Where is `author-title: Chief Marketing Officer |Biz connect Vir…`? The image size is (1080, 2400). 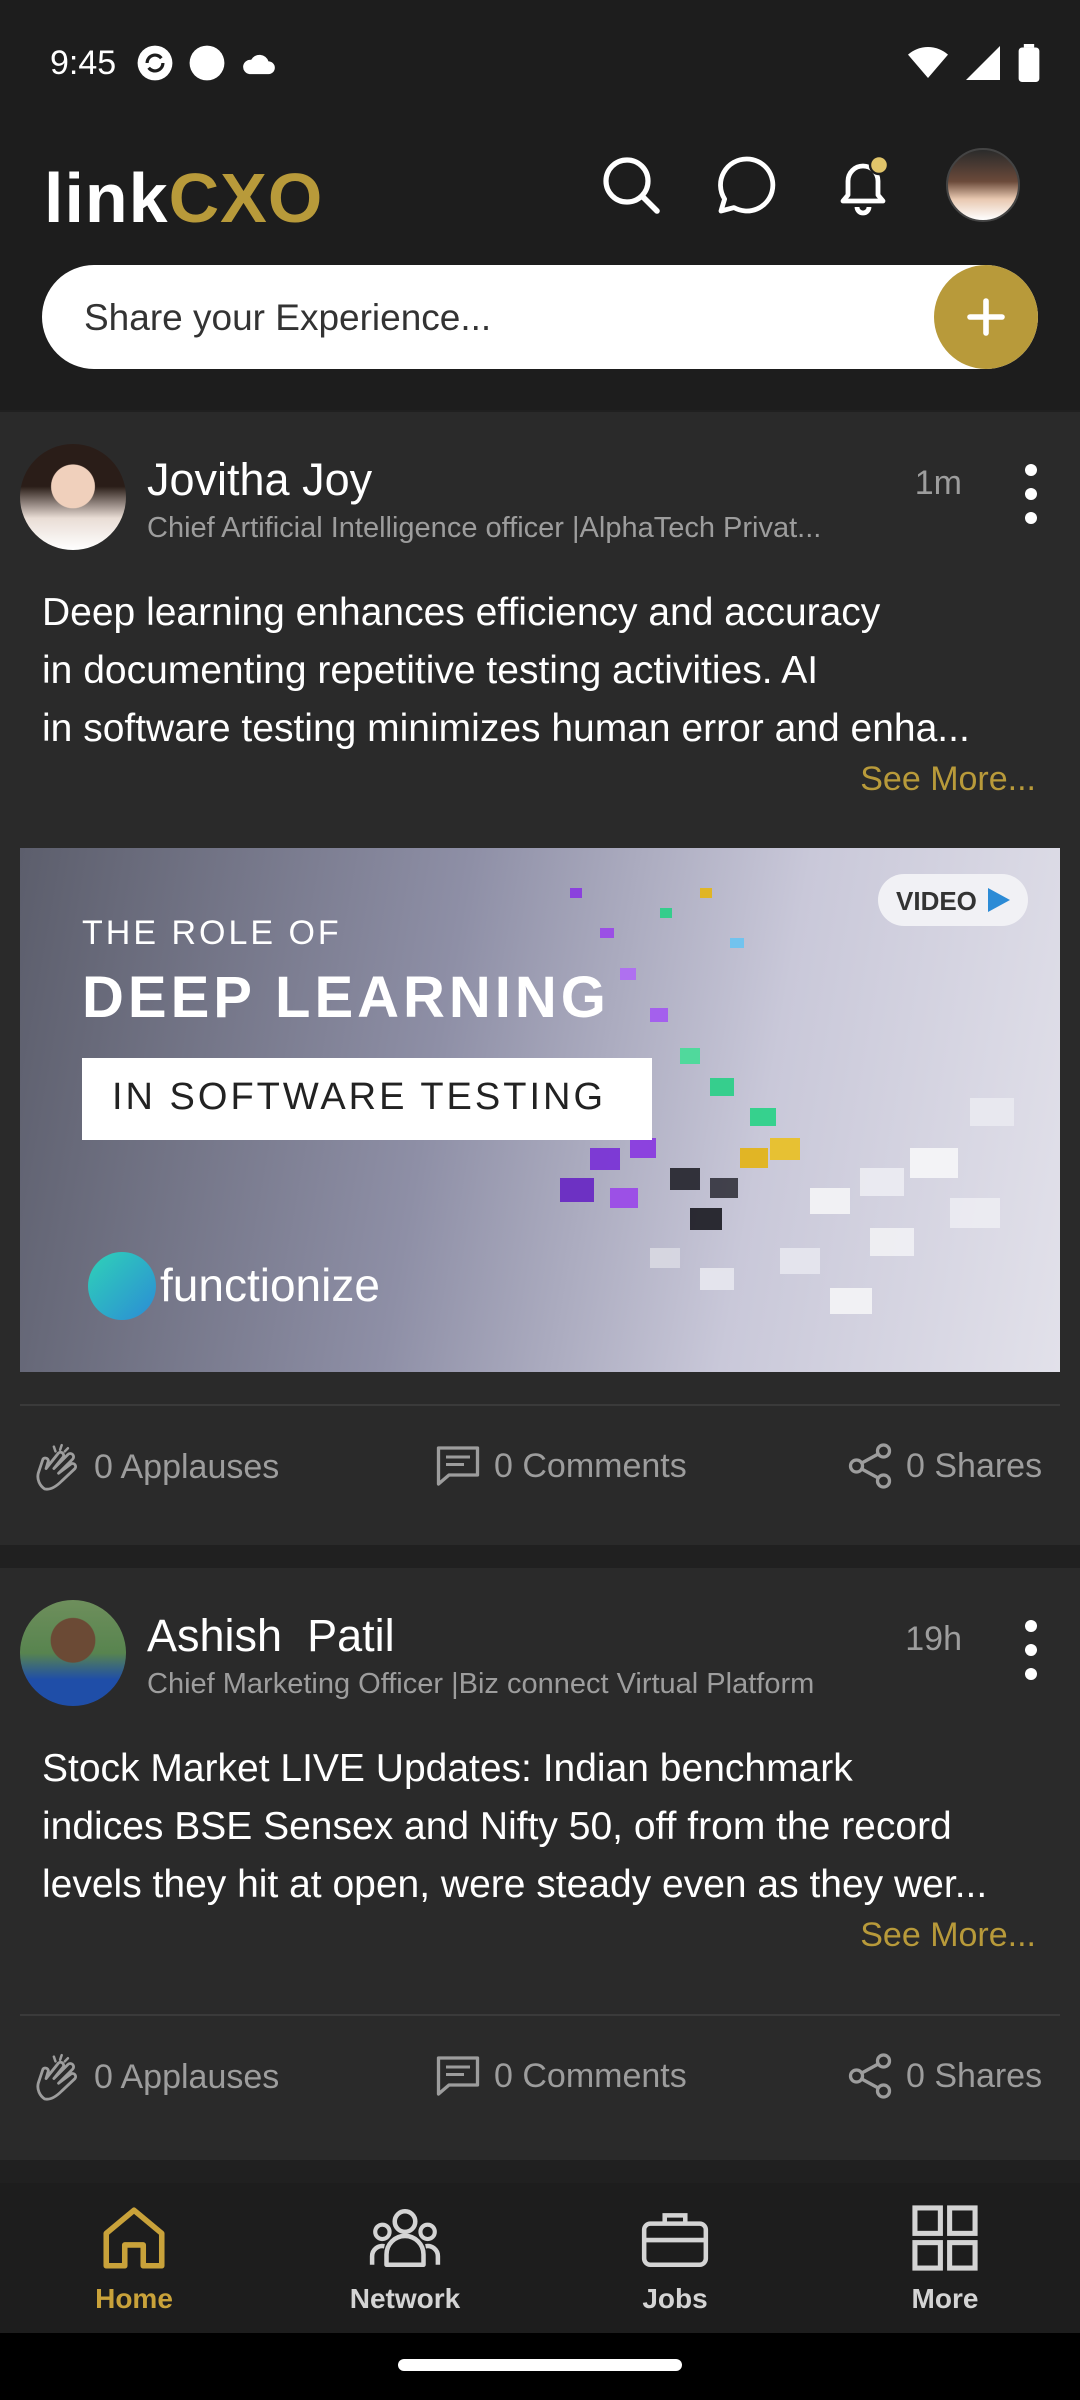
author-title: Chief Marketing Officer |Biz connect Vir… is located at coordinates (481, 1684).